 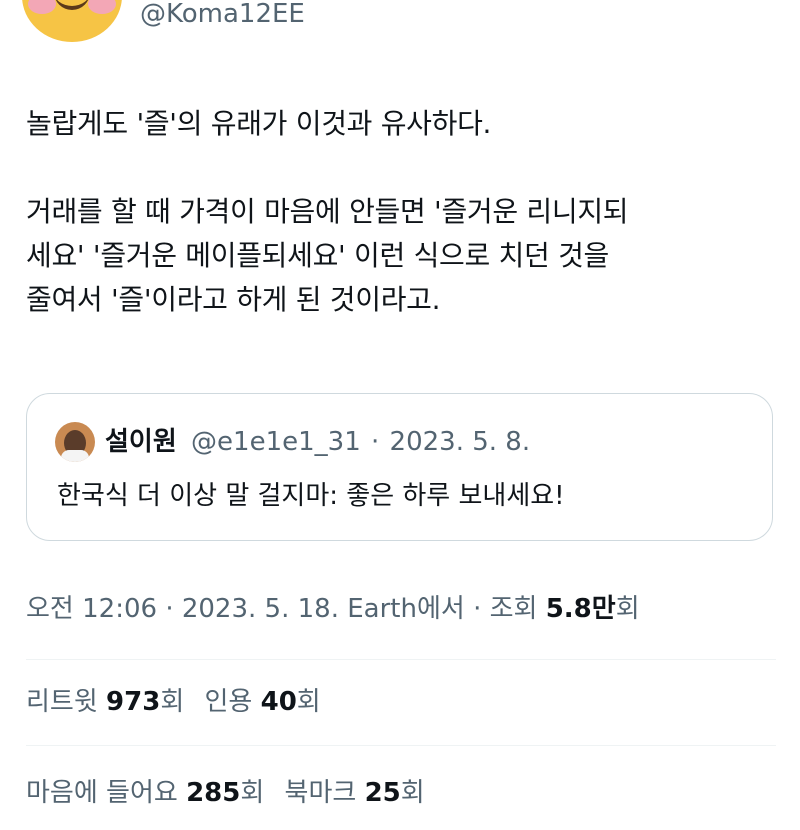 What do you see at coordinates (260, 609) in the screenshot?
I see `tweet-date: 2023. 5. 18.` at bounding box center [260, 609].